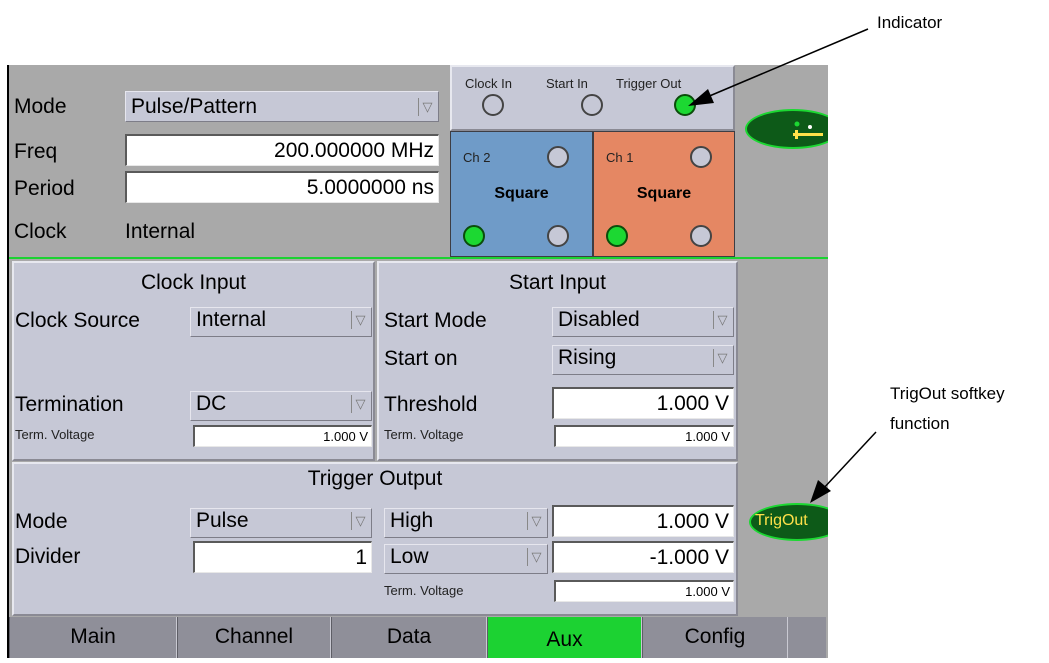  Describe the element at coordinates (782, 265) in the screenshot. I see `annotation-arrows` at that location.